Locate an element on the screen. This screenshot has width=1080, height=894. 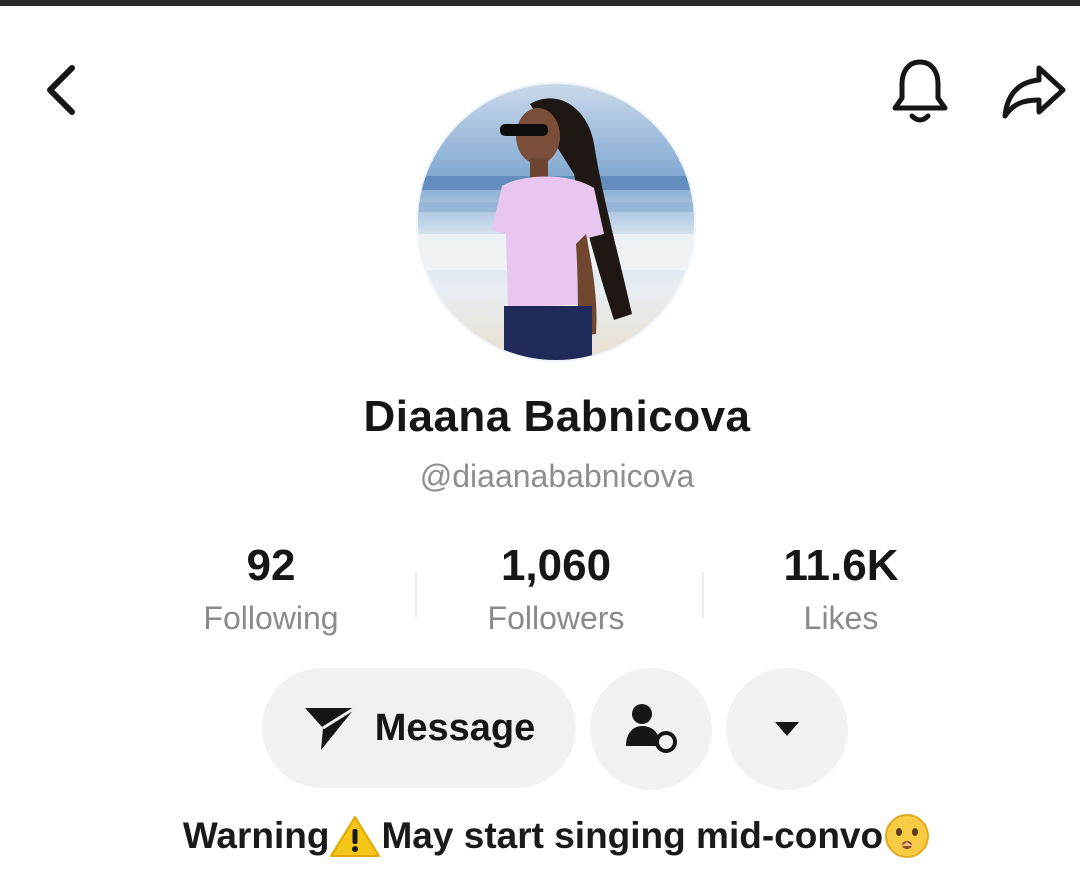
chevron-left-icon is located at coordinates (61, 90).